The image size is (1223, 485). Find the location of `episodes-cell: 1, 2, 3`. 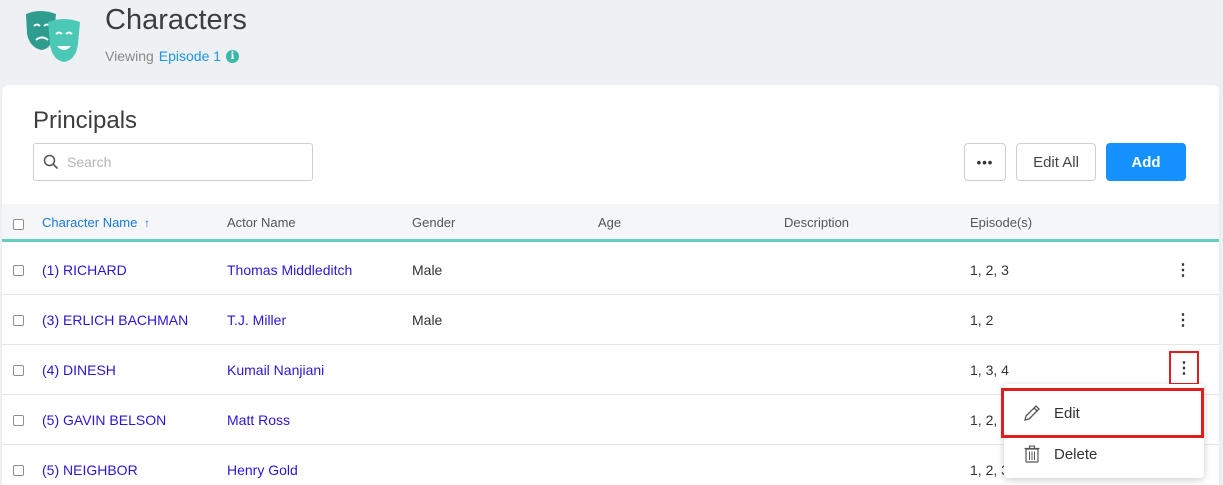

episodes-cell: 1, 2, 3 is located at coordinates (989, 270).